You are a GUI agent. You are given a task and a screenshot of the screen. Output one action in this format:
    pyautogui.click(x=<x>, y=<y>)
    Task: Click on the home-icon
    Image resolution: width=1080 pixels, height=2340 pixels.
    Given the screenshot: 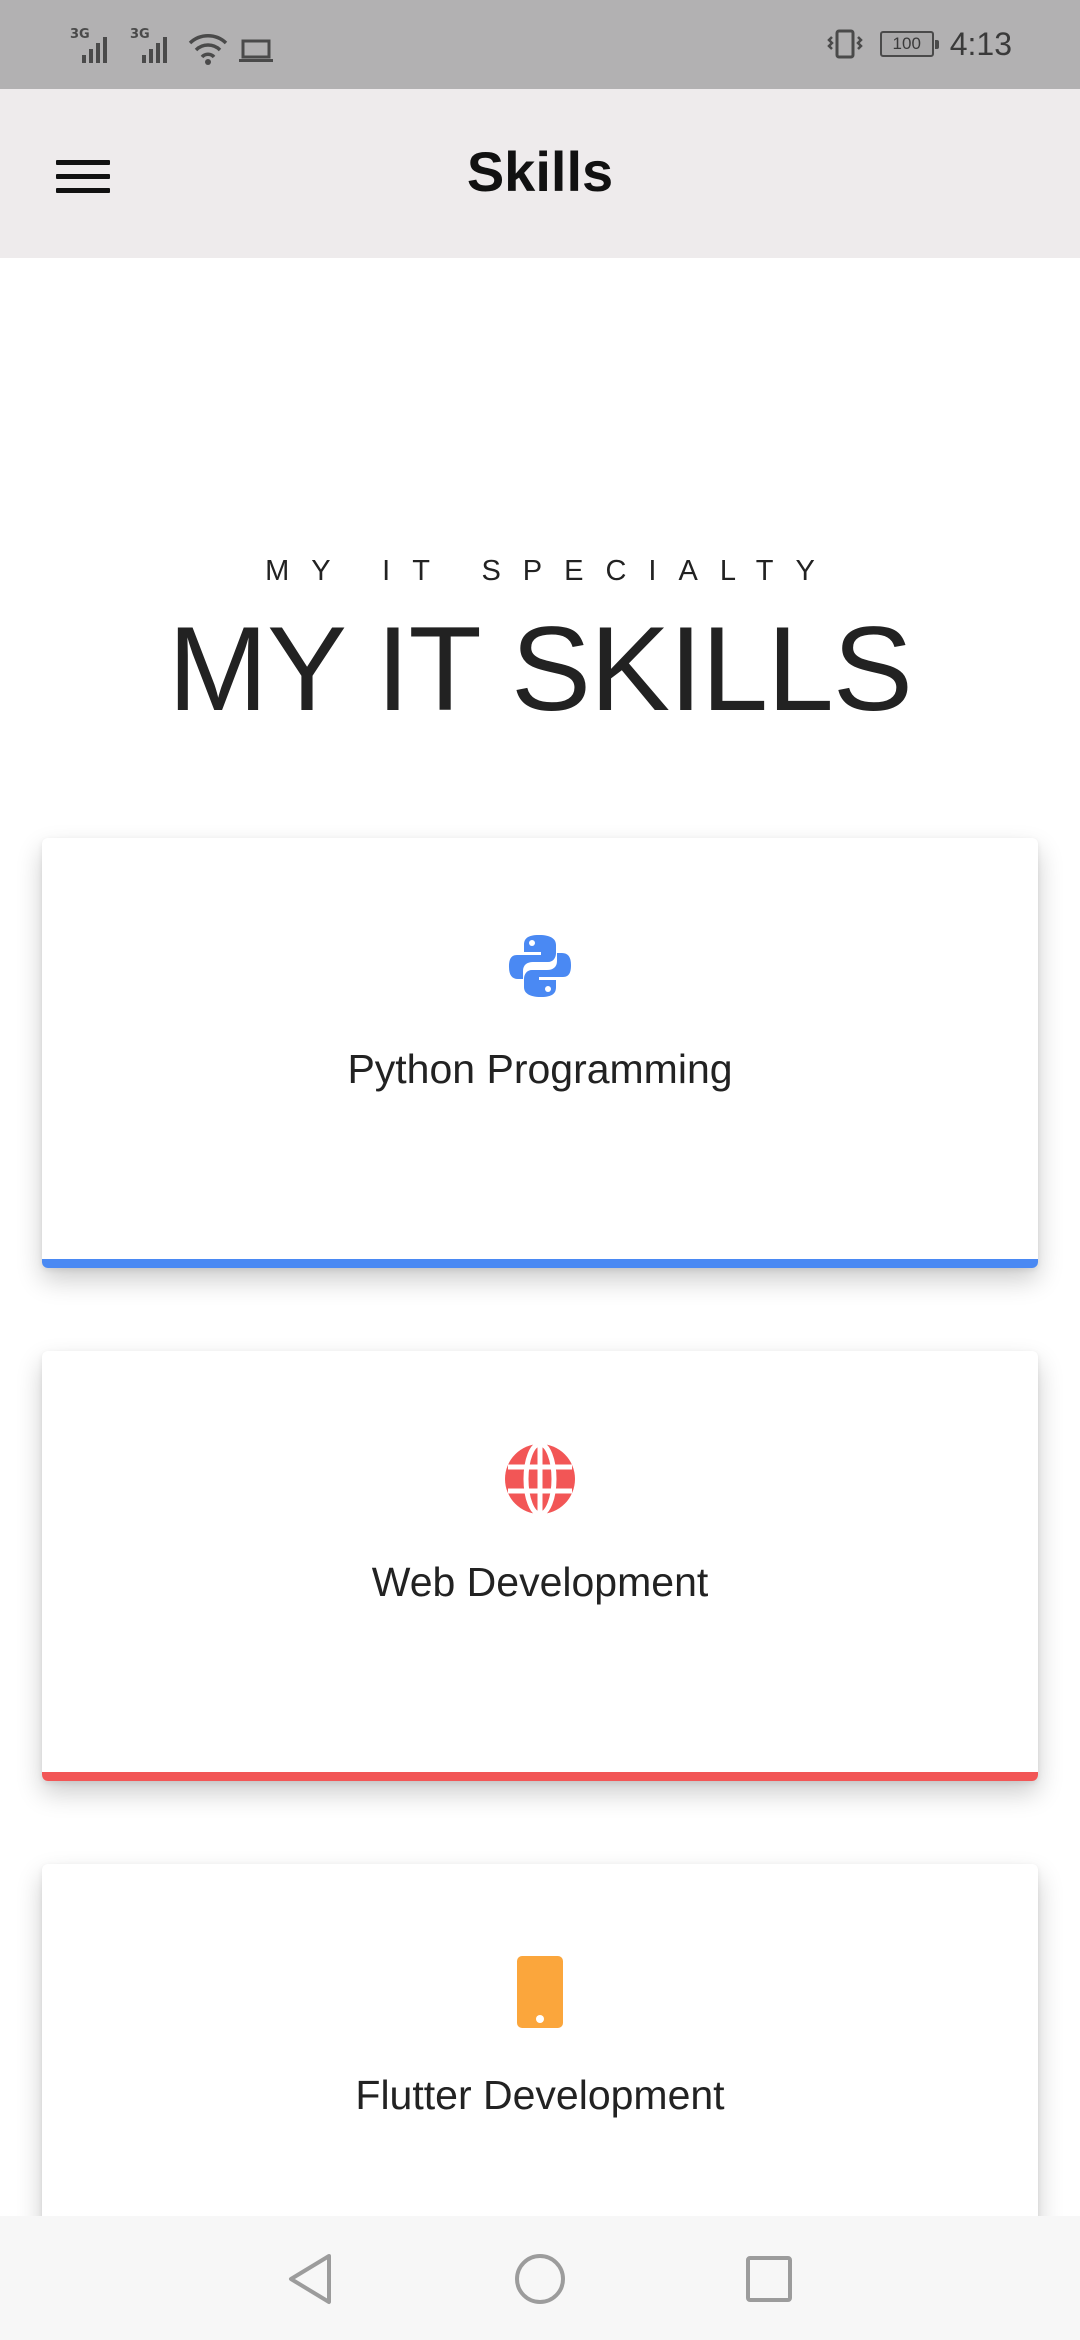 What is the action you would take?
    pyautogui.click(x=540, y=2279)
    